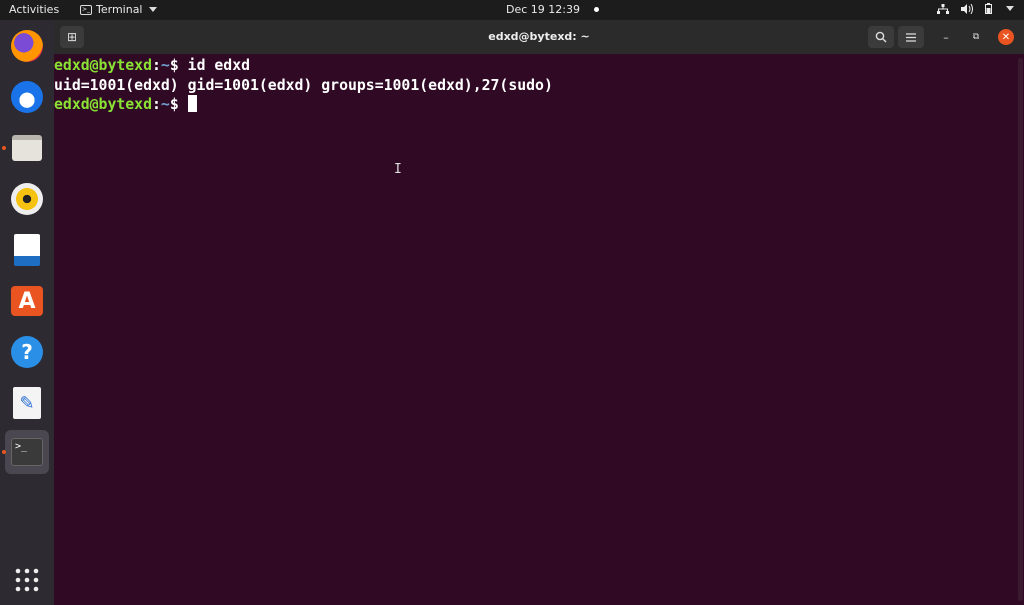 This screenshot has height=605, width=1024. I want to click on text-editor-icon: ✎, so click(27, 403).